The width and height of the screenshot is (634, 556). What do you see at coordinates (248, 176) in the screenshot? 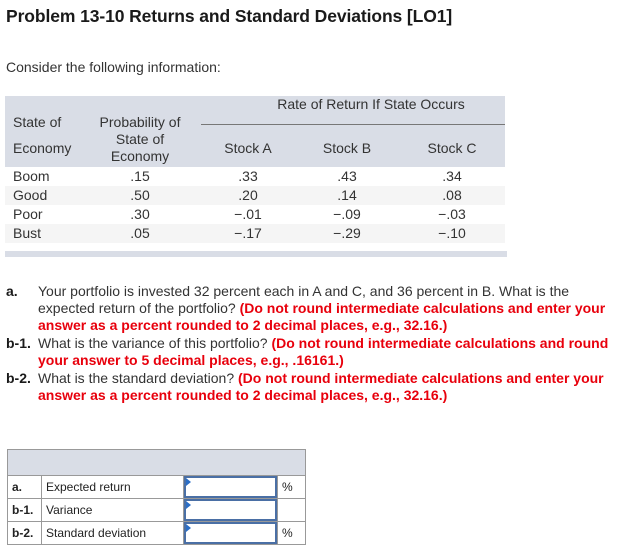
I see `stock-a-cell: .33` at bounding box center [248, 176].